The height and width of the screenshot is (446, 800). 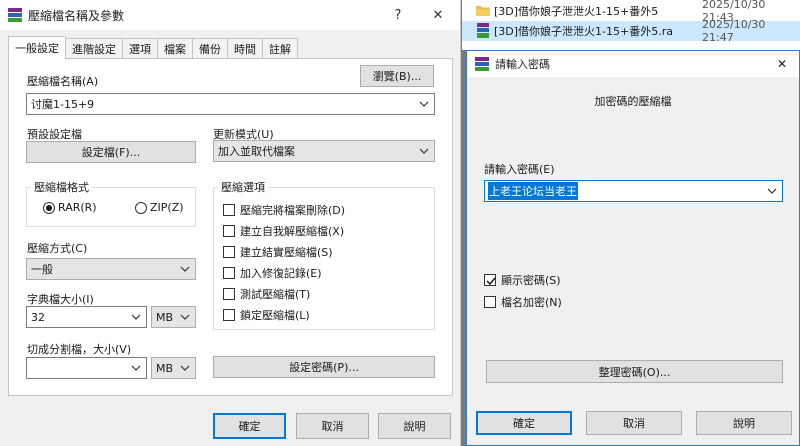 I want to click on option-test: 測試壓縮檔(T), so click(x=266, y=294).